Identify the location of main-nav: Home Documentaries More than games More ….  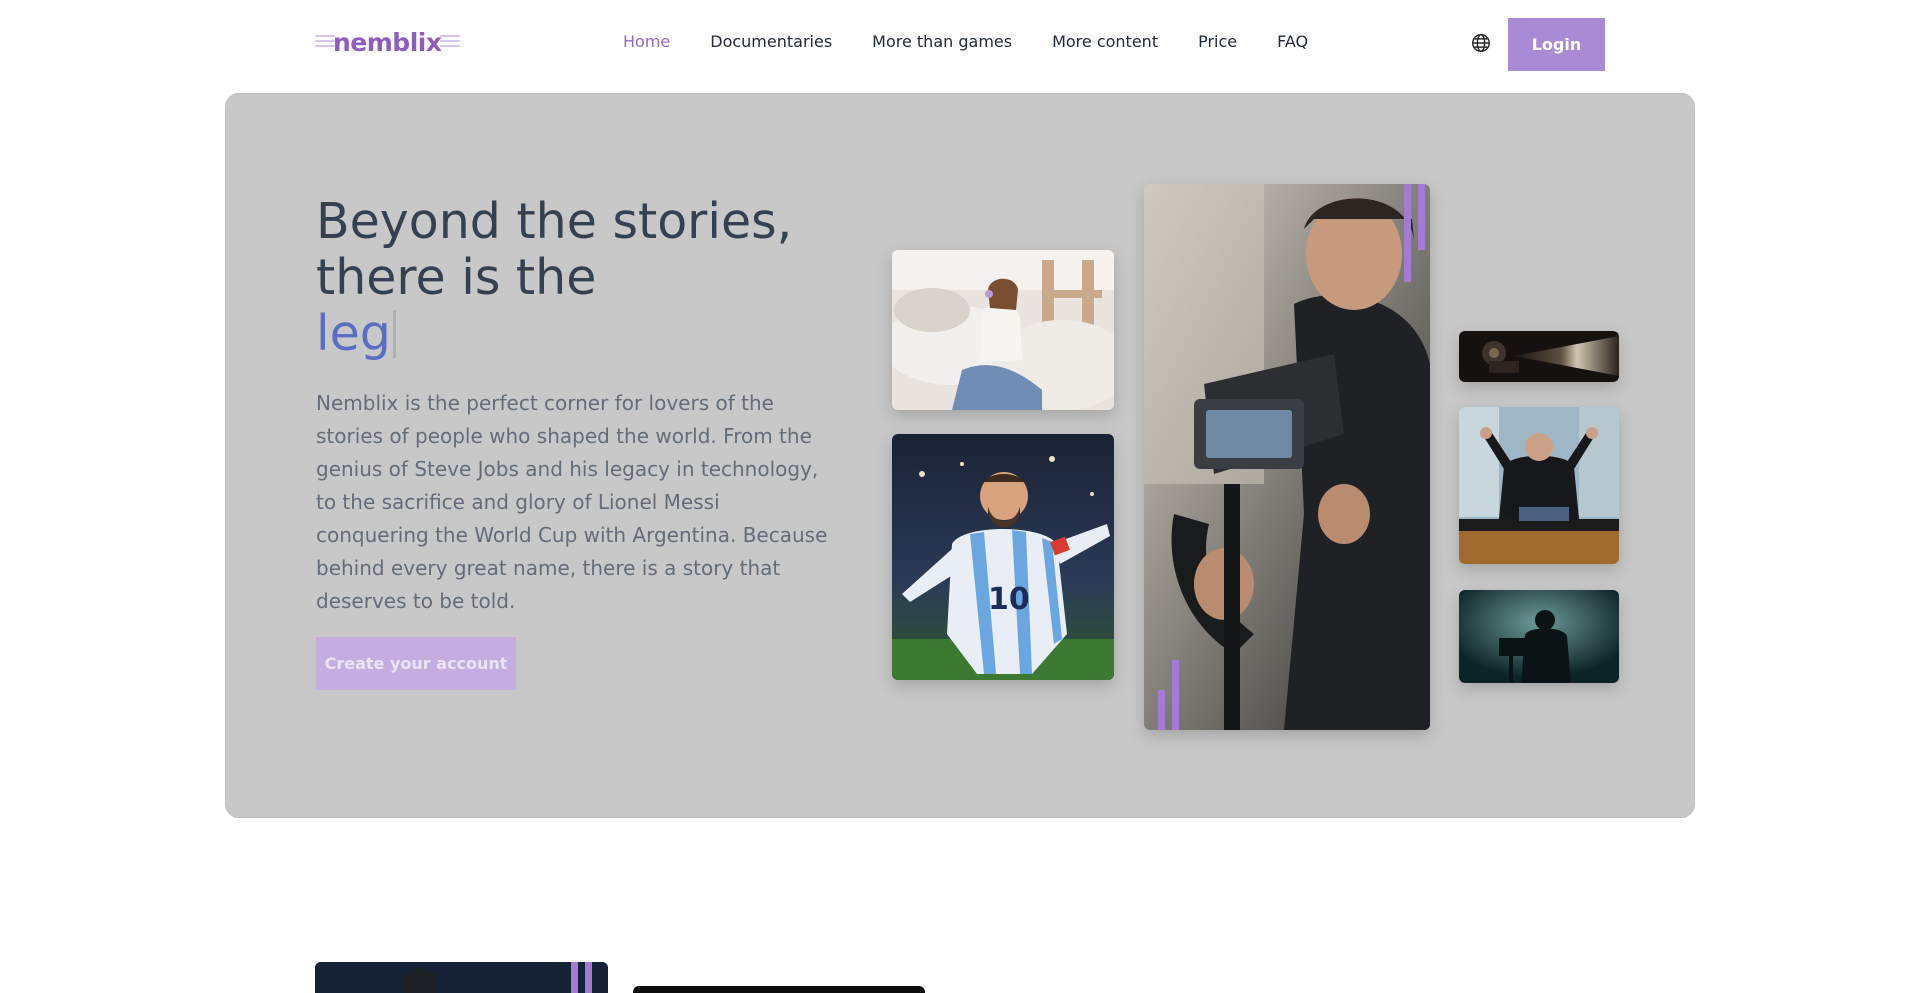
(985, 41).